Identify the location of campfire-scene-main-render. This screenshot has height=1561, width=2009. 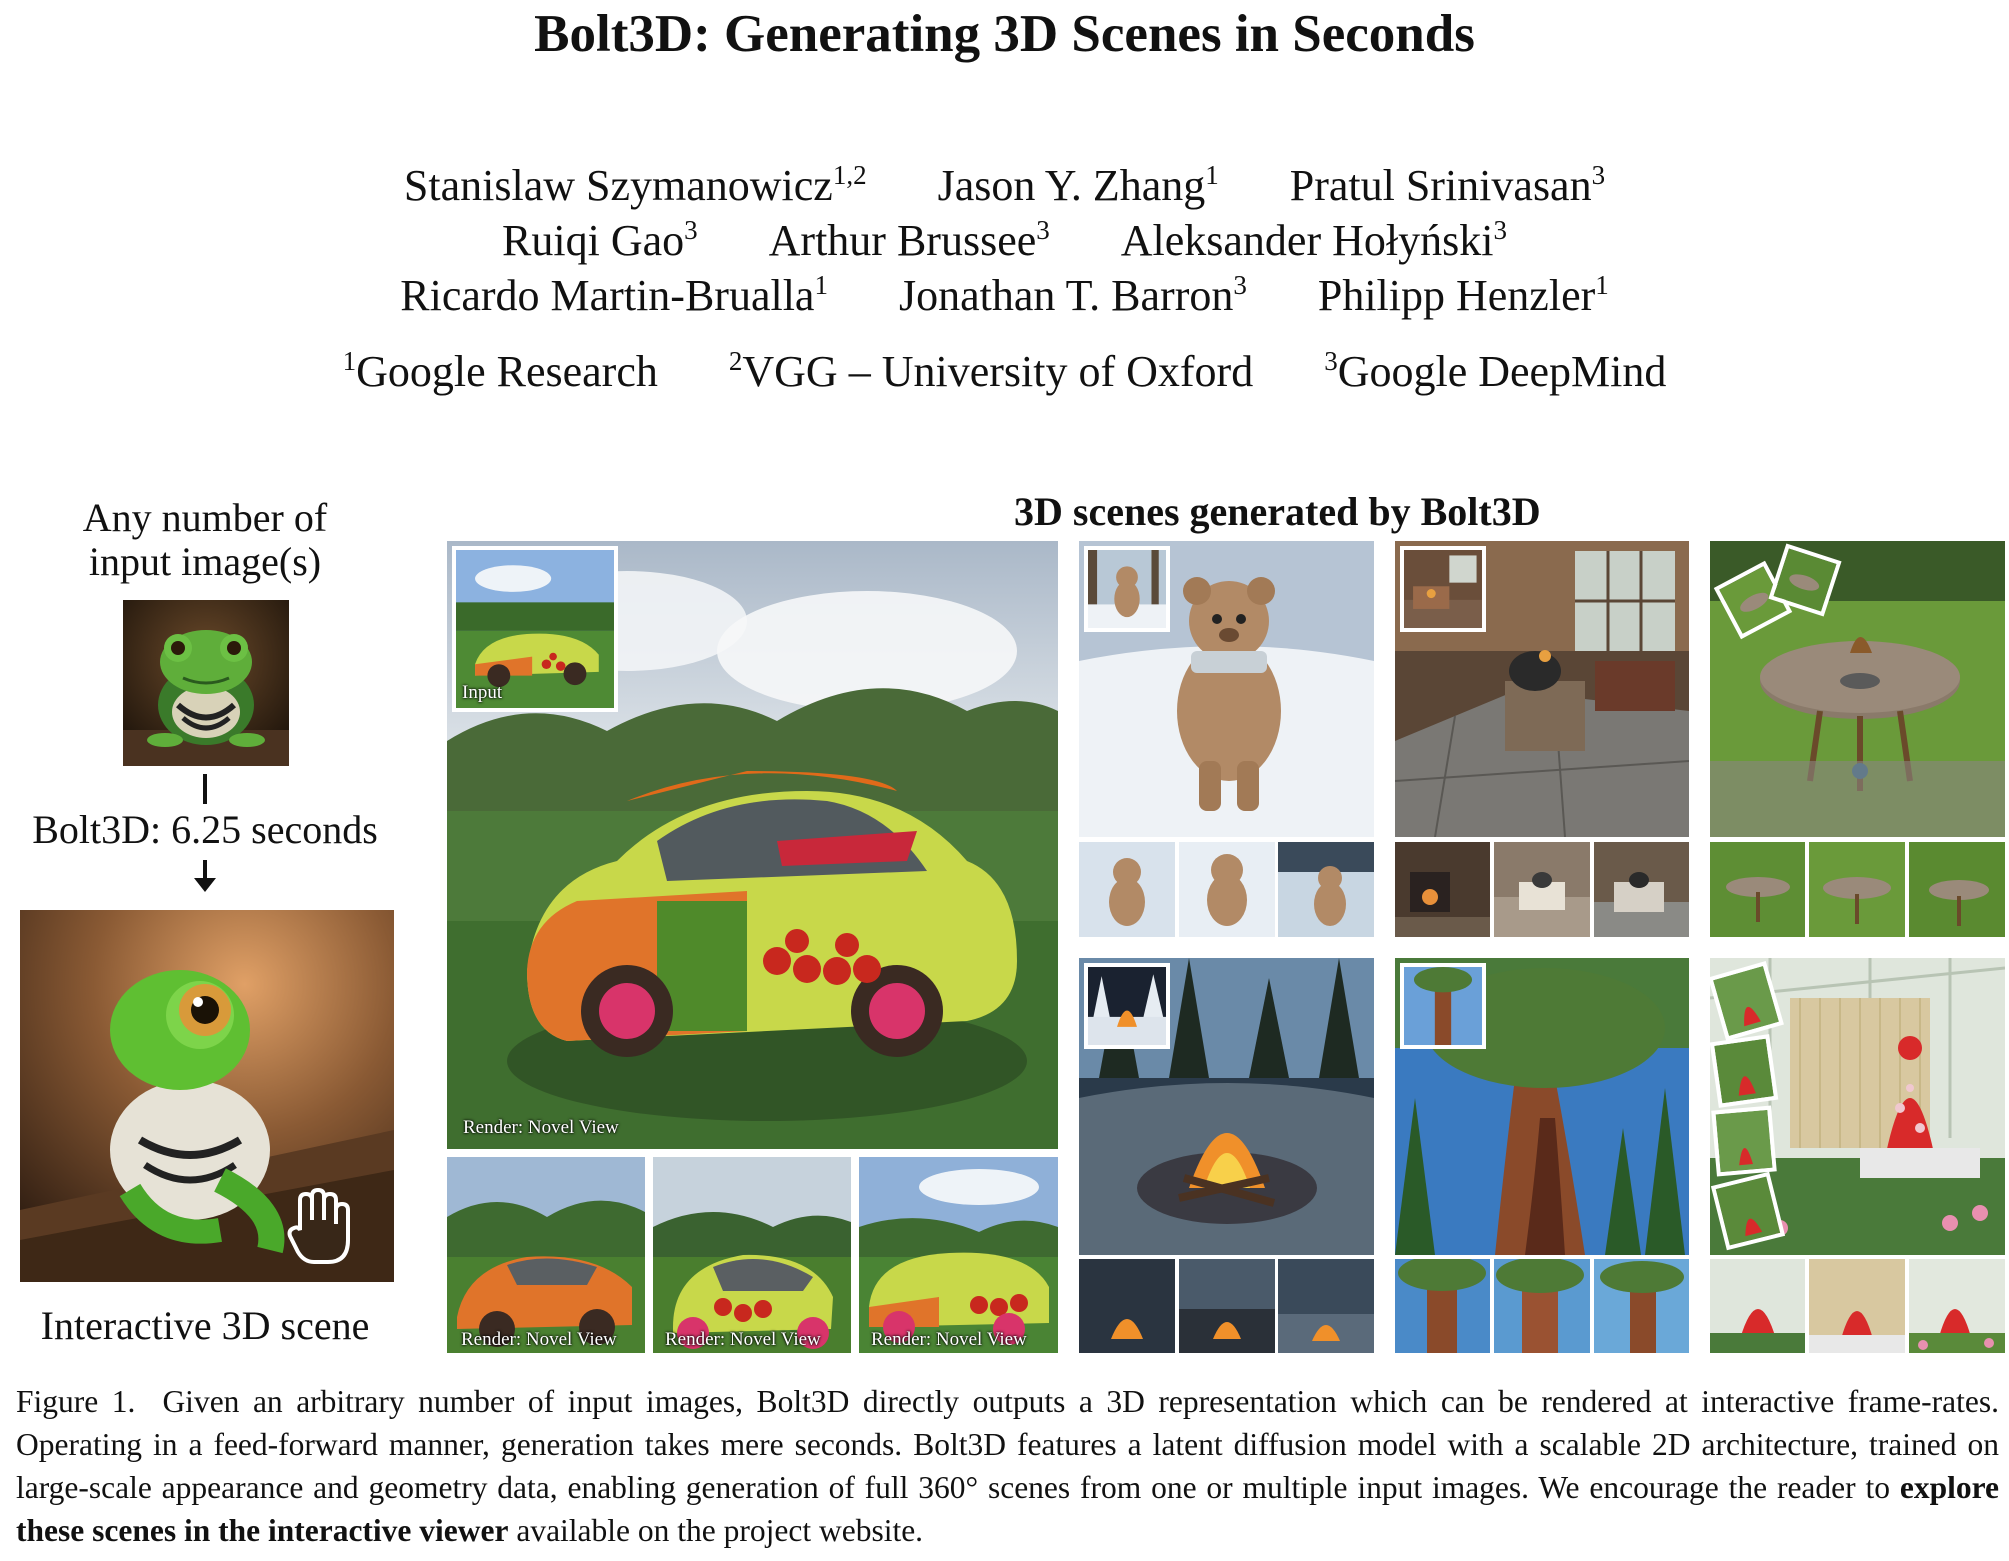
(1226, 1106).